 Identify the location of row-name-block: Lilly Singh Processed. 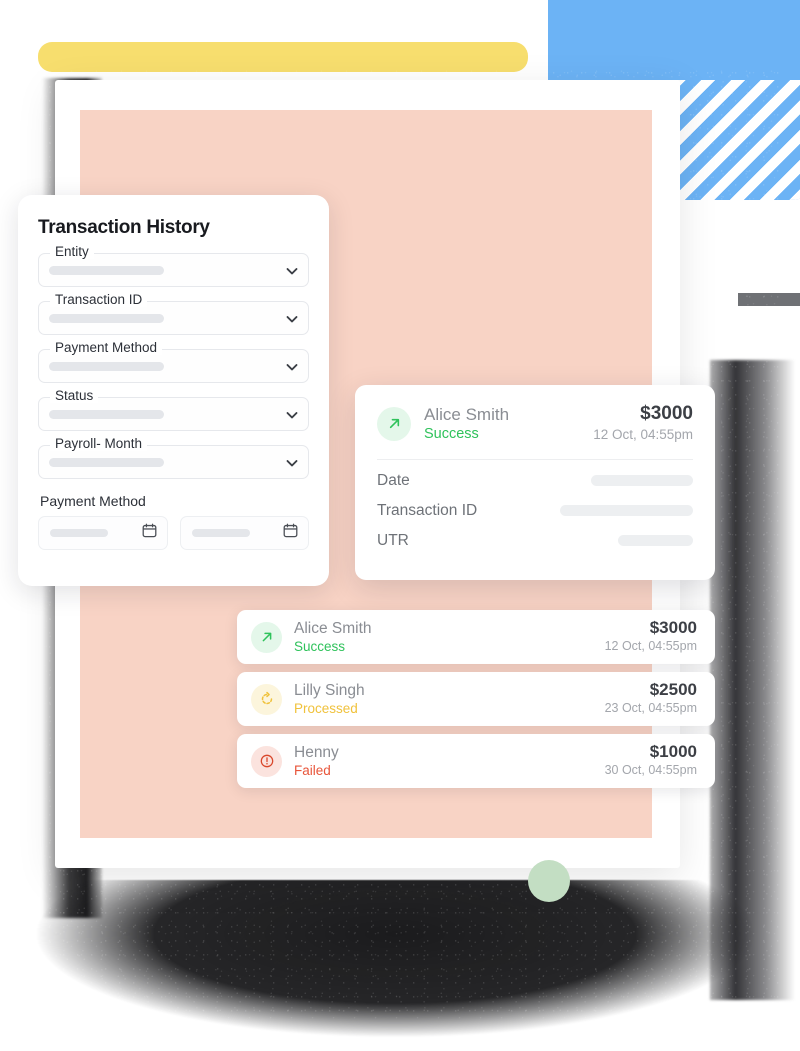
(449, 699).